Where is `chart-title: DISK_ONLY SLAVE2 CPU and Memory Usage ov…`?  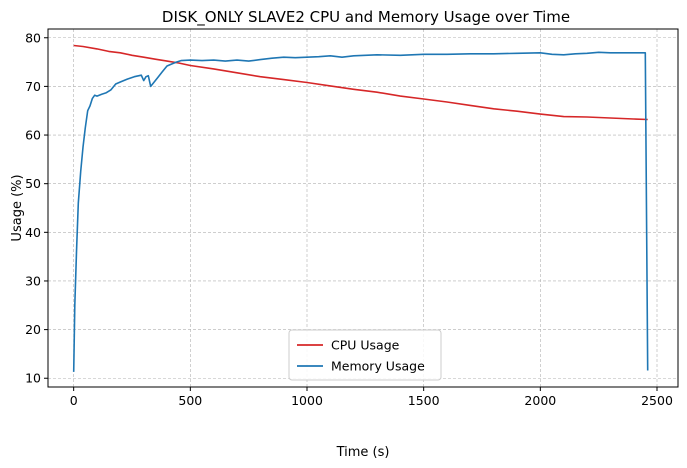
chart-title: DISK_ONLY SLAVE2 CPU and Memory Usage ov… is located at coordinates (366, 17).